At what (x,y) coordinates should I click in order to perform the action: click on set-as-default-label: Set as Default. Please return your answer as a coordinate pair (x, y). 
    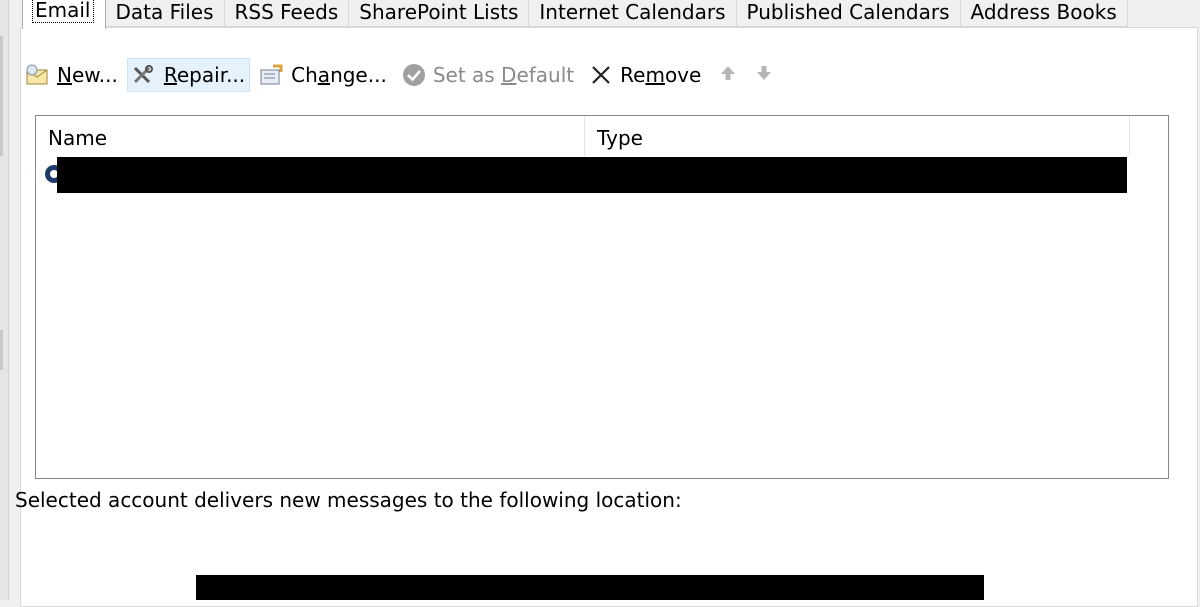
    Looking at the image, I should click on (503, 75).